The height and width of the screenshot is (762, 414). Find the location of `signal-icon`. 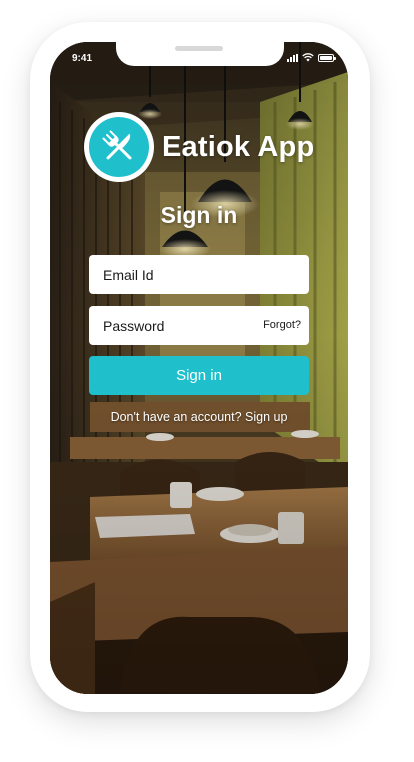

signal-icon is located at coordinates (292, 57).